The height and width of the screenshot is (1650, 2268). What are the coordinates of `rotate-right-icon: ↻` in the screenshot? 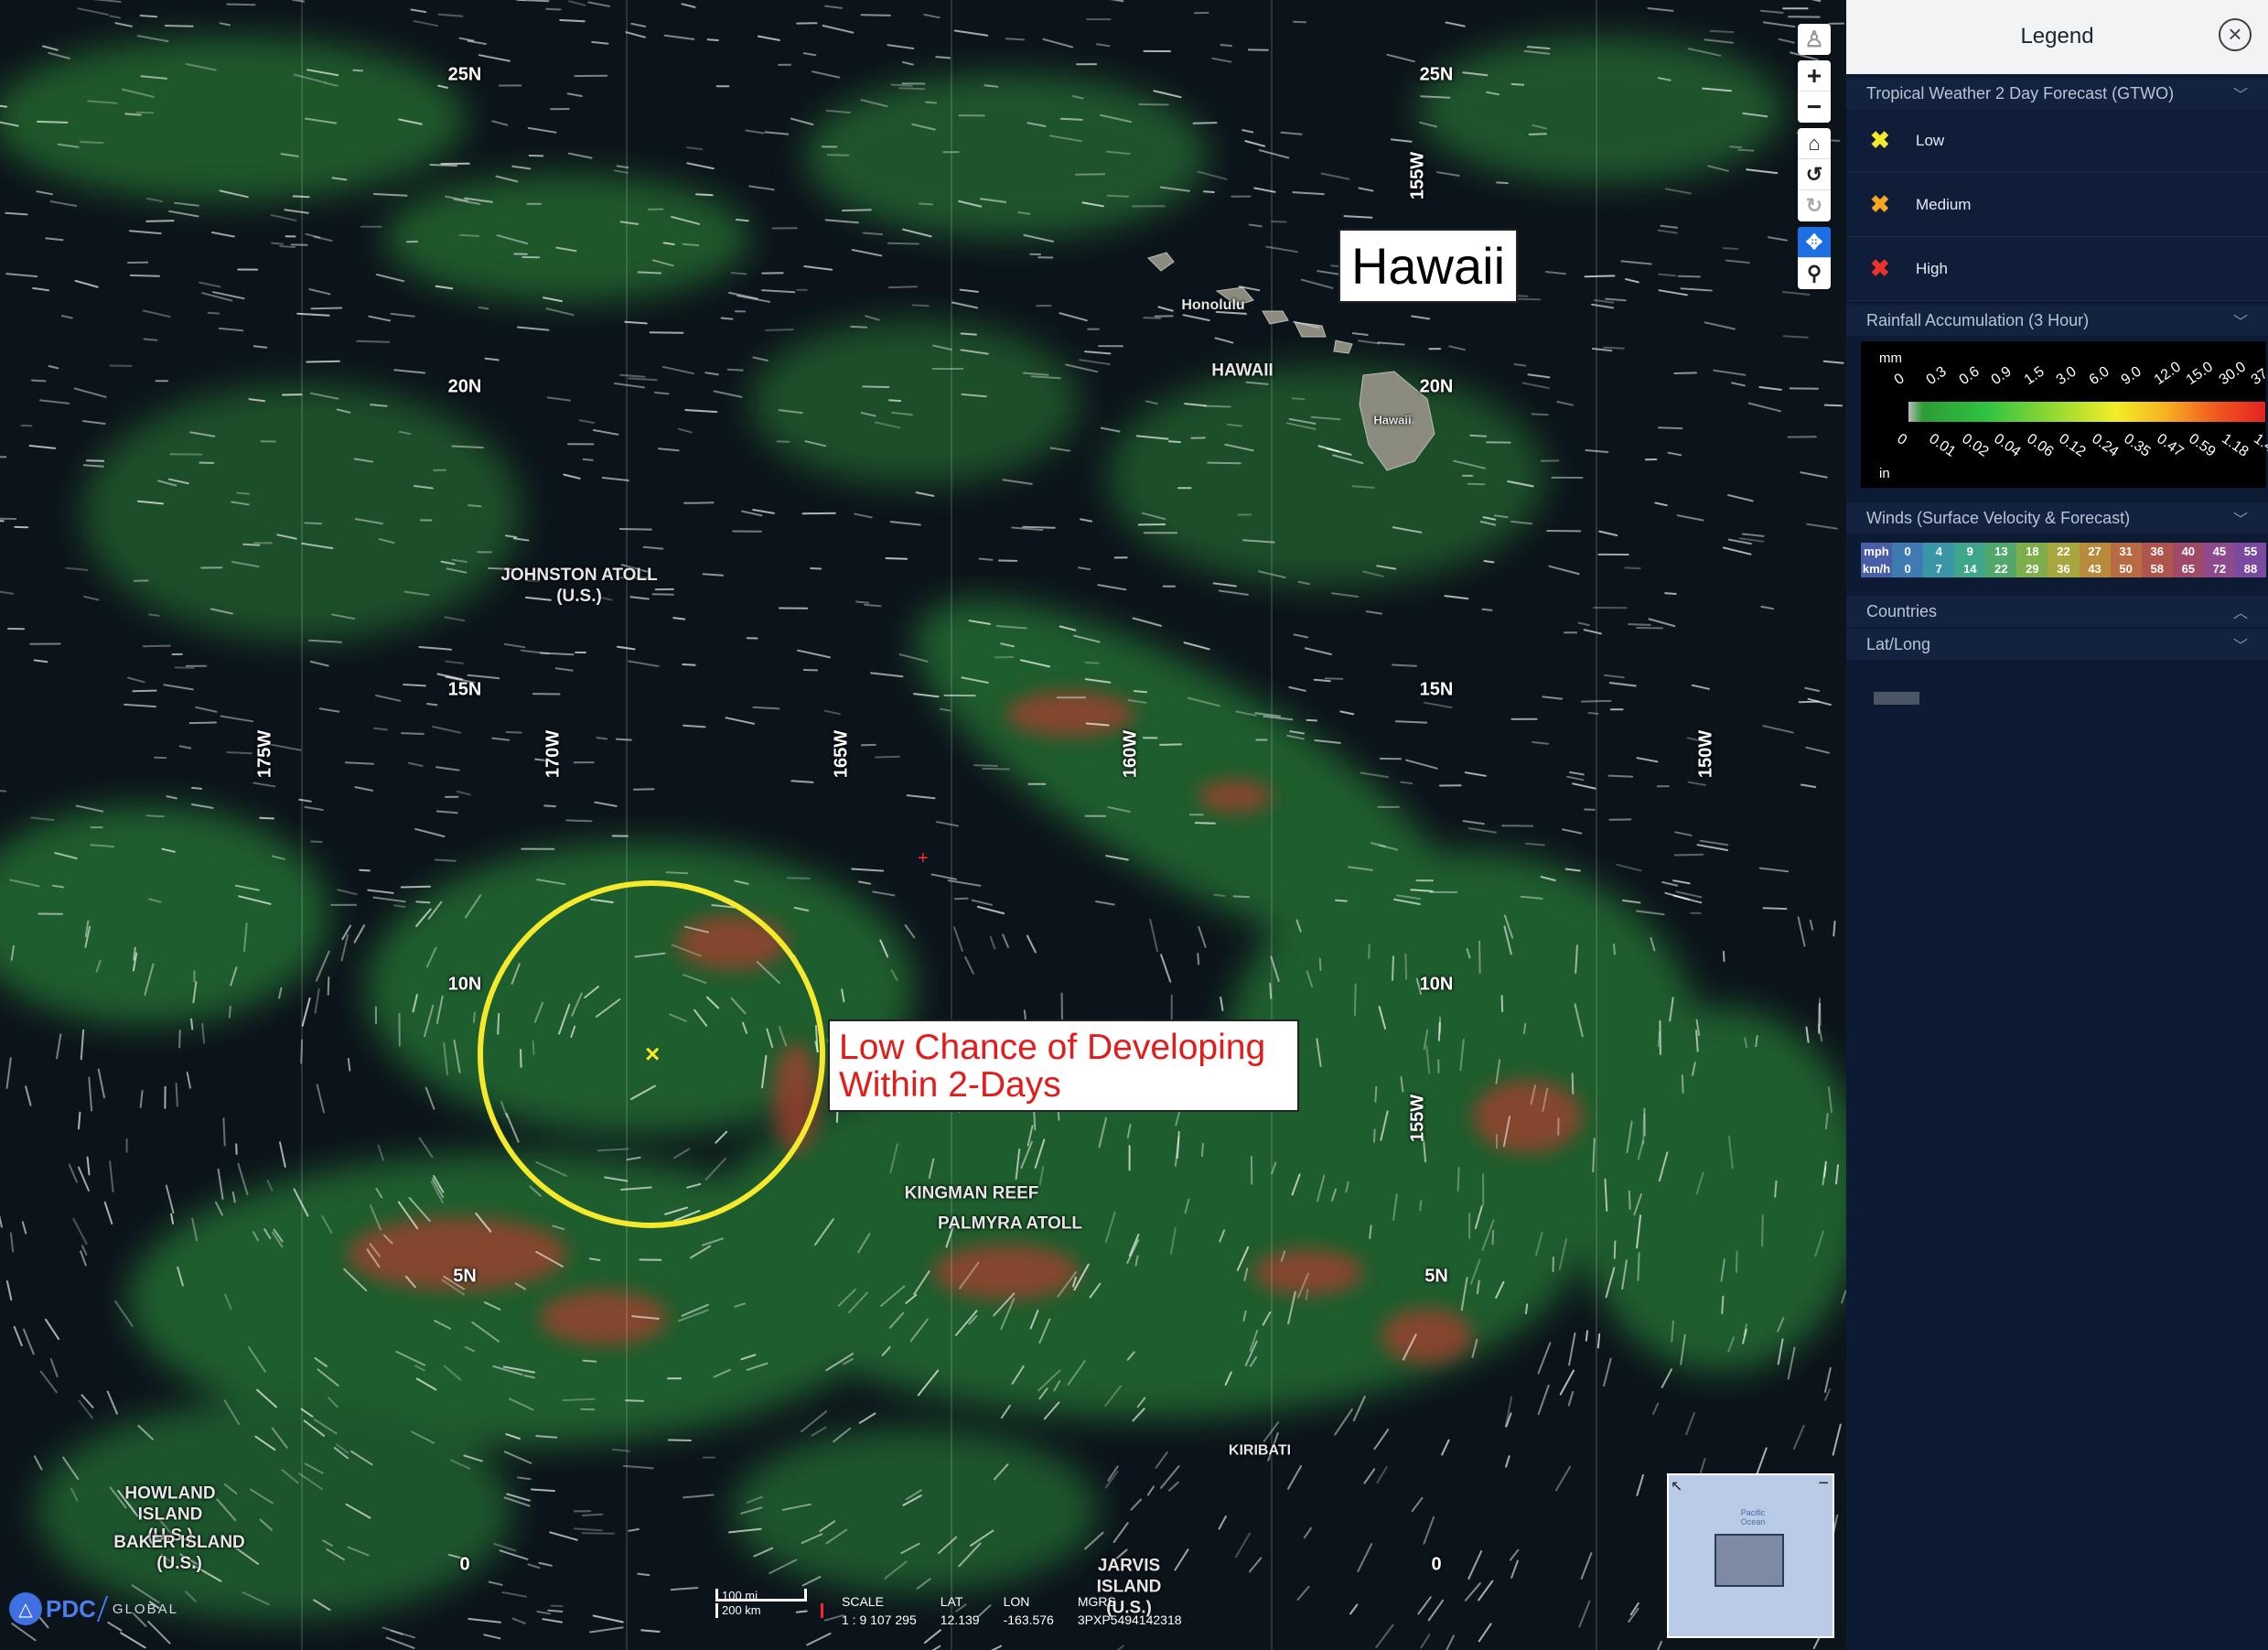 It's located at (1815, 205).